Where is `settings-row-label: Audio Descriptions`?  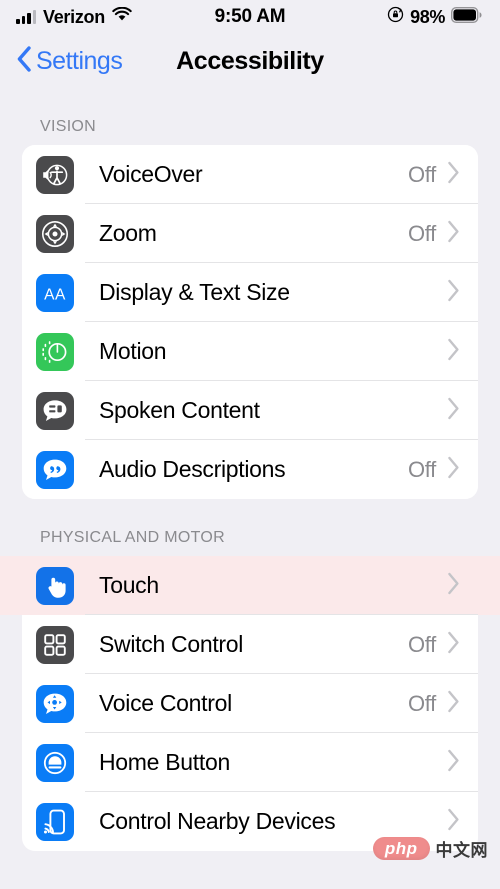
settings-row-label: Audio Descriptions is located at coordinates (192, 469).